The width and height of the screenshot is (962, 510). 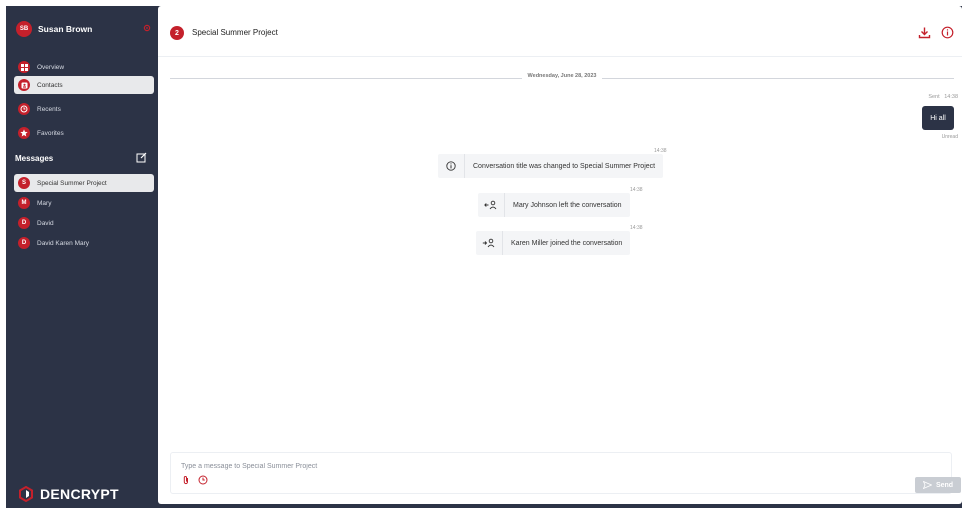 What do you see at coordinates (934, 97) in the screenshot?
I see `sent-label: Sent` at bounding box center [934, 97].